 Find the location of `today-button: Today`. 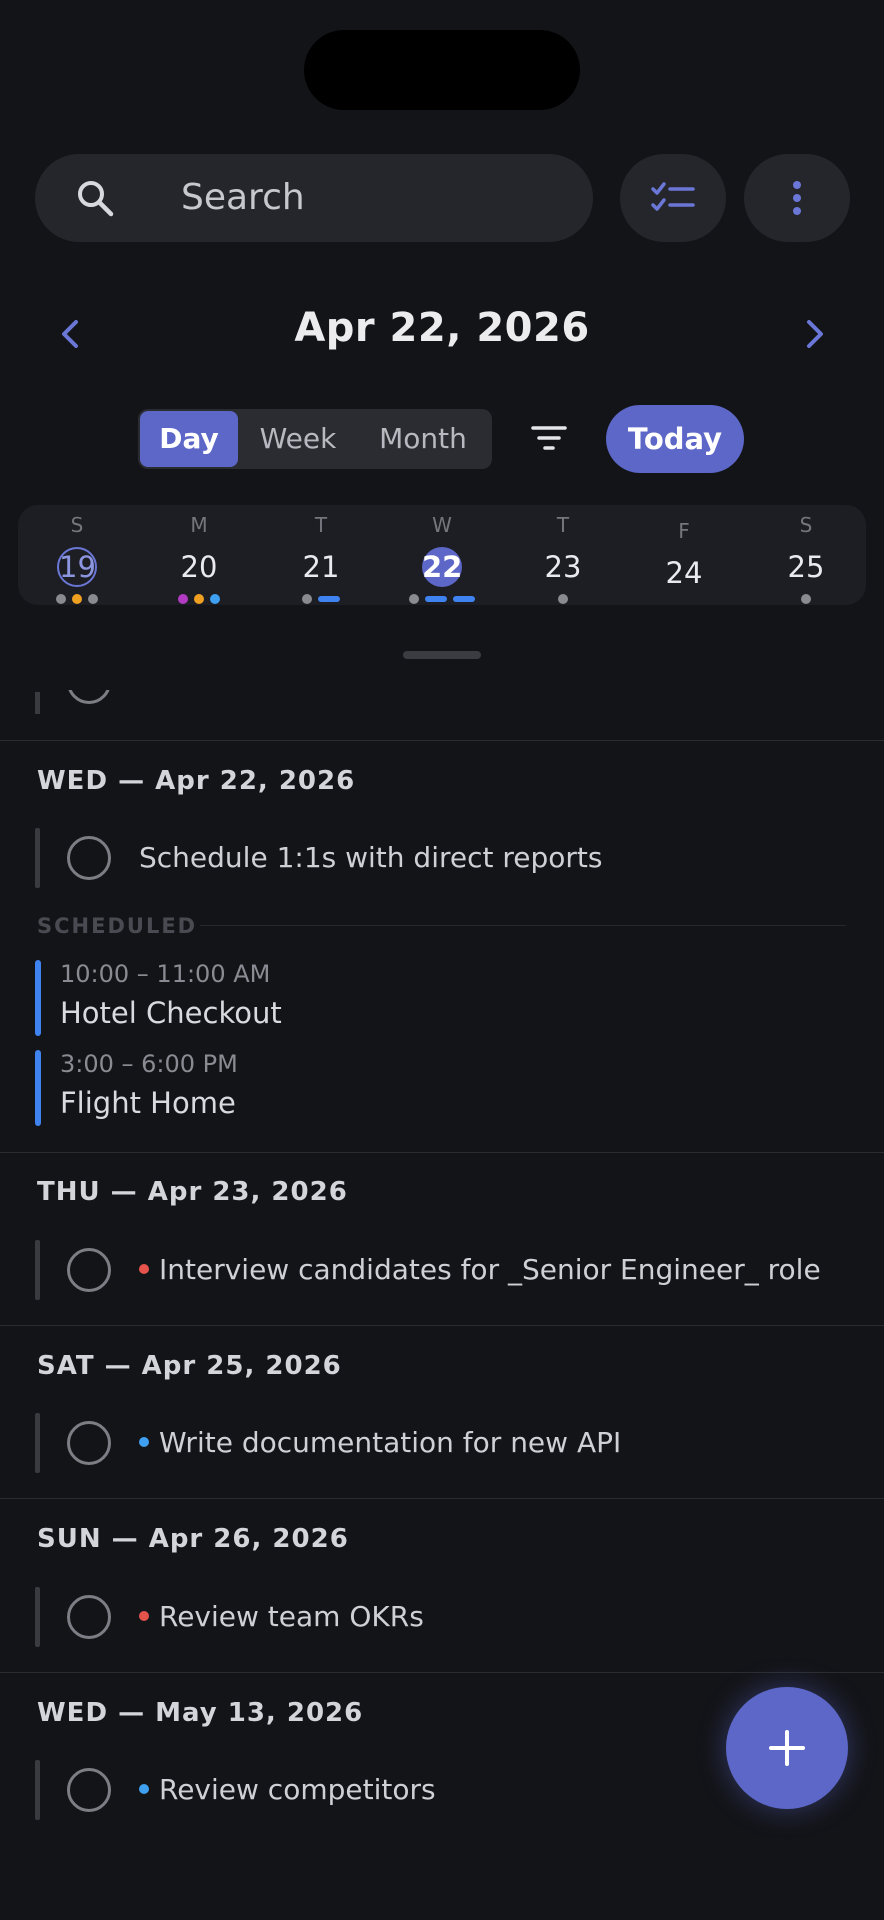

today-button: Today is located at coordinates (675, 439).